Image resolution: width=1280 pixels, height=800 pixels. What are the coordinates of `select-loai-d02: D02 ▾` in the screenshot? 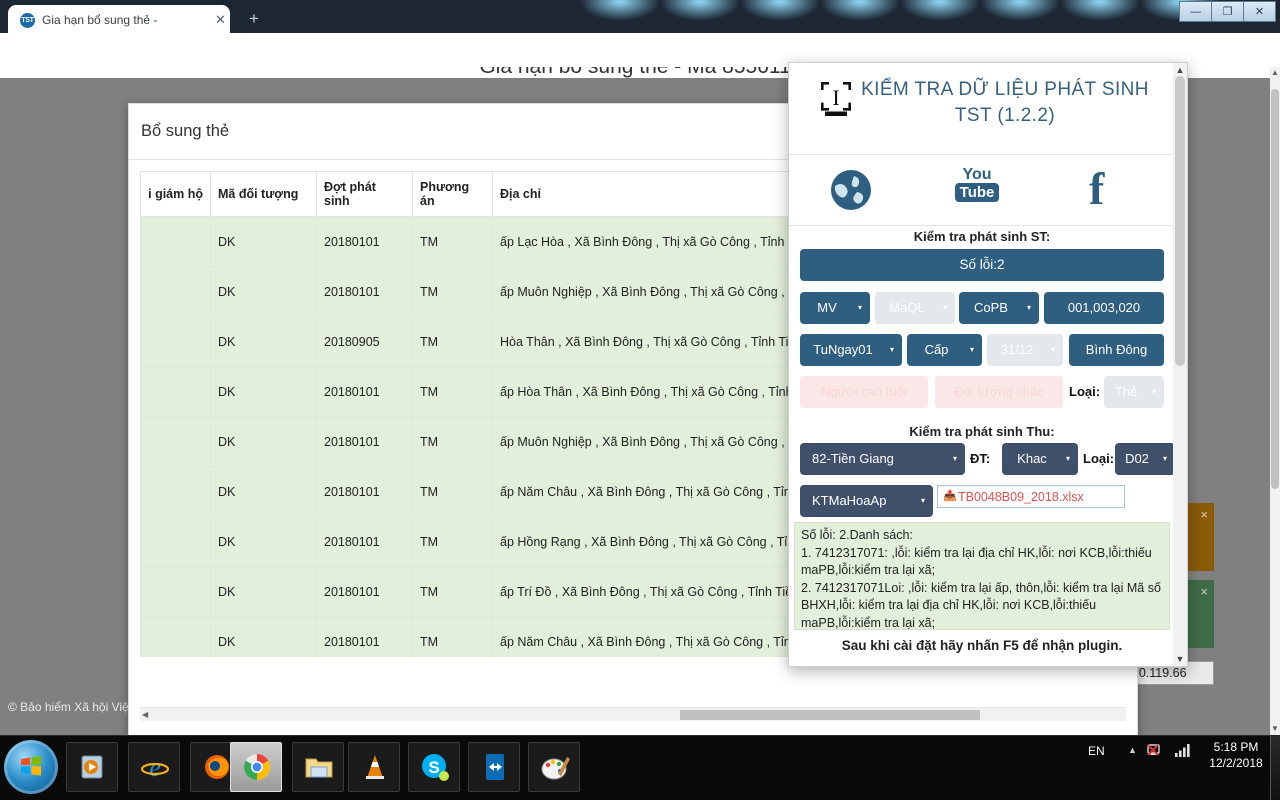 It's located at (1145, 459).